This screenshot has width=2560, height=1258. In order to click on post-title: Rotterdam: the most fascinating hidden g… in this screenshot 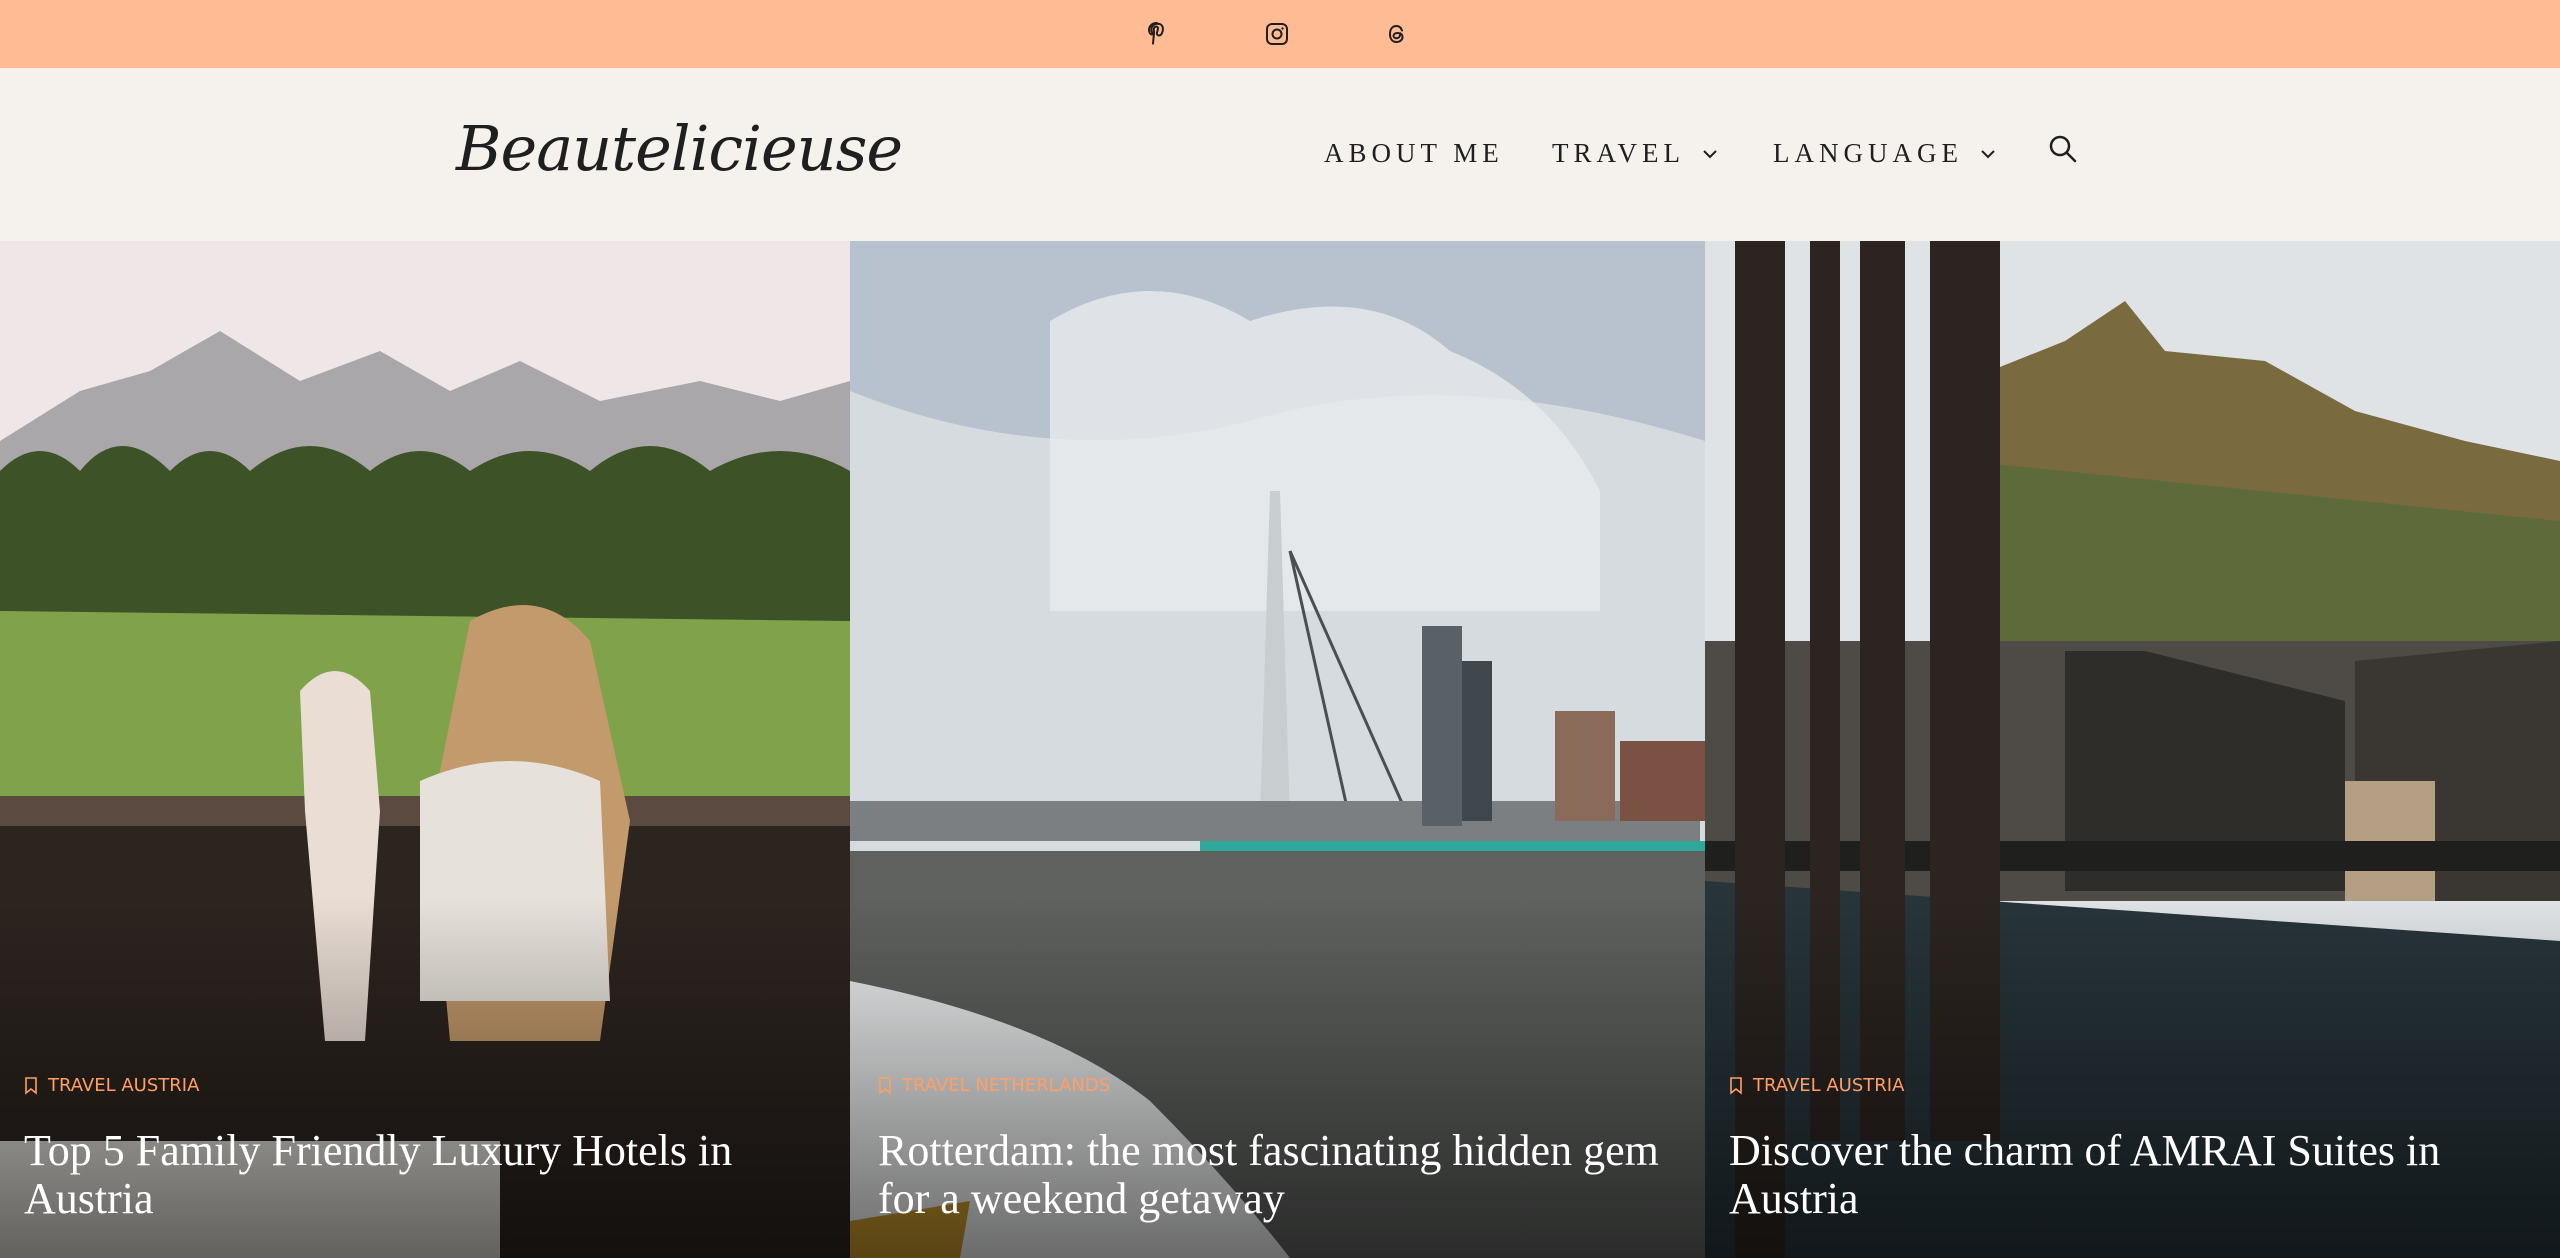, I will do `click(1278, 1175)`.